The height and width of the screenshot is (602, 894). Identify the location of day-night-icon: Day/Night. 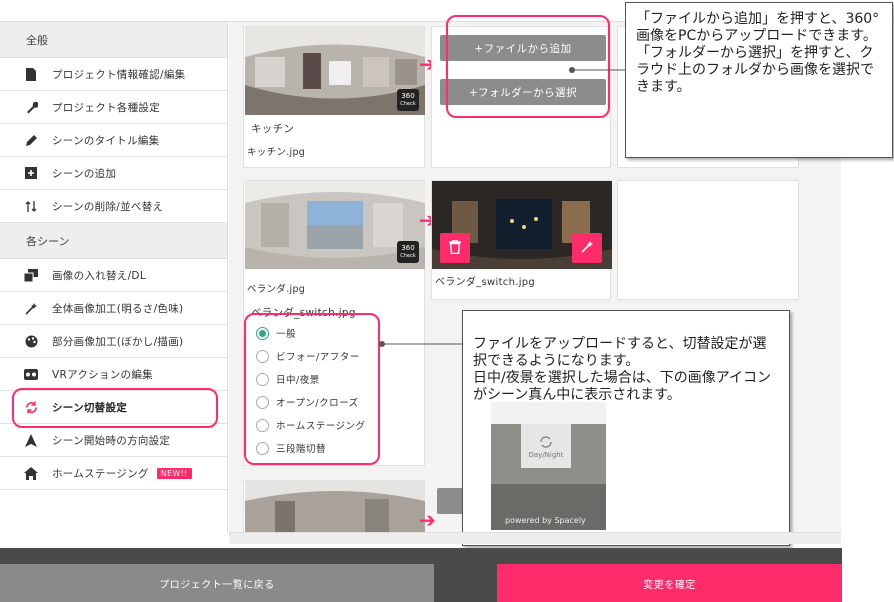
(546, 446).